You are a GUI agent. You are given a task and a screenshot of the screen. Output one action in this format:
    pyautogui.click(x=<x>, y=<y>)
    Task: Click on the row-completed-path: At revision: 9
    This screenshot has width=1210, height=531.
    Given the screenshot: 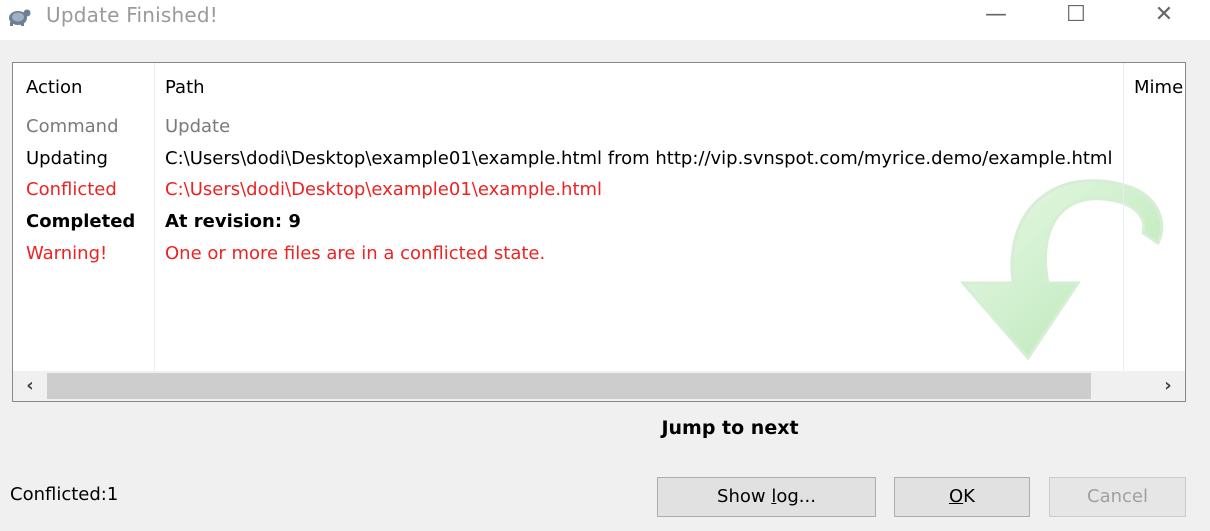 What is the action you would take?
    pyautogui.click(x=233, y=221)
    